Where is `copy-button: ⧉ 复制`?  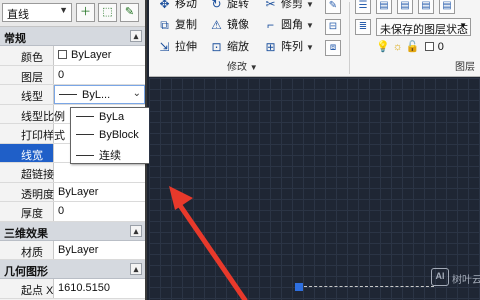 copy-button: ⧉ 复制 is located at coordinates (176, 26).